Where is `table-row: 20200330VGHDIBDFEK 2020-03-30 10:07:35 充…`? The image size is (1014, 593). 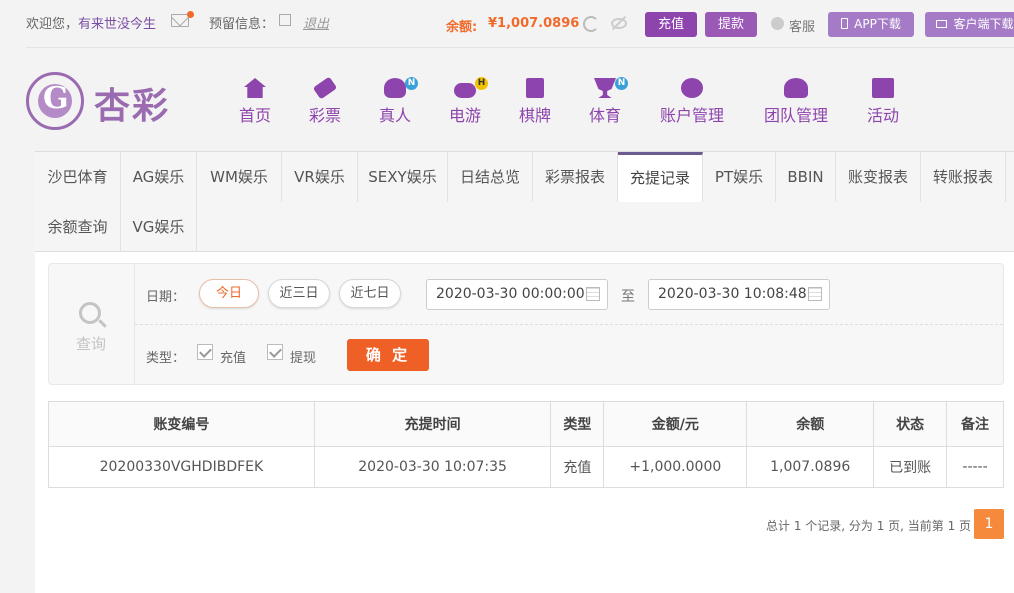 table-row: 20200330VGHDIBDFEK 2020-03-30 10:07:35 充… is located at coordinates (526, 467).